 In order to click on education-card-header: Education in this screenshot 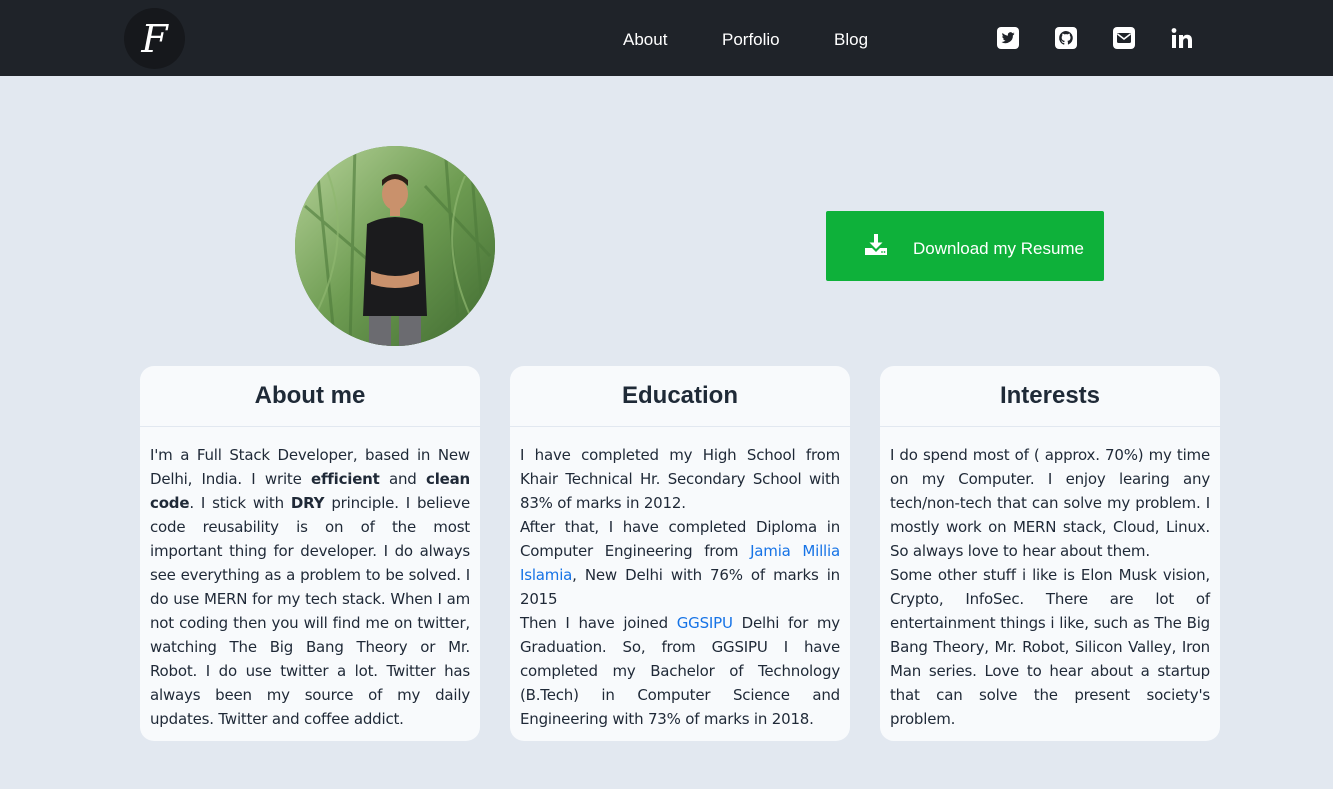, I will do `click(680, 396)`.